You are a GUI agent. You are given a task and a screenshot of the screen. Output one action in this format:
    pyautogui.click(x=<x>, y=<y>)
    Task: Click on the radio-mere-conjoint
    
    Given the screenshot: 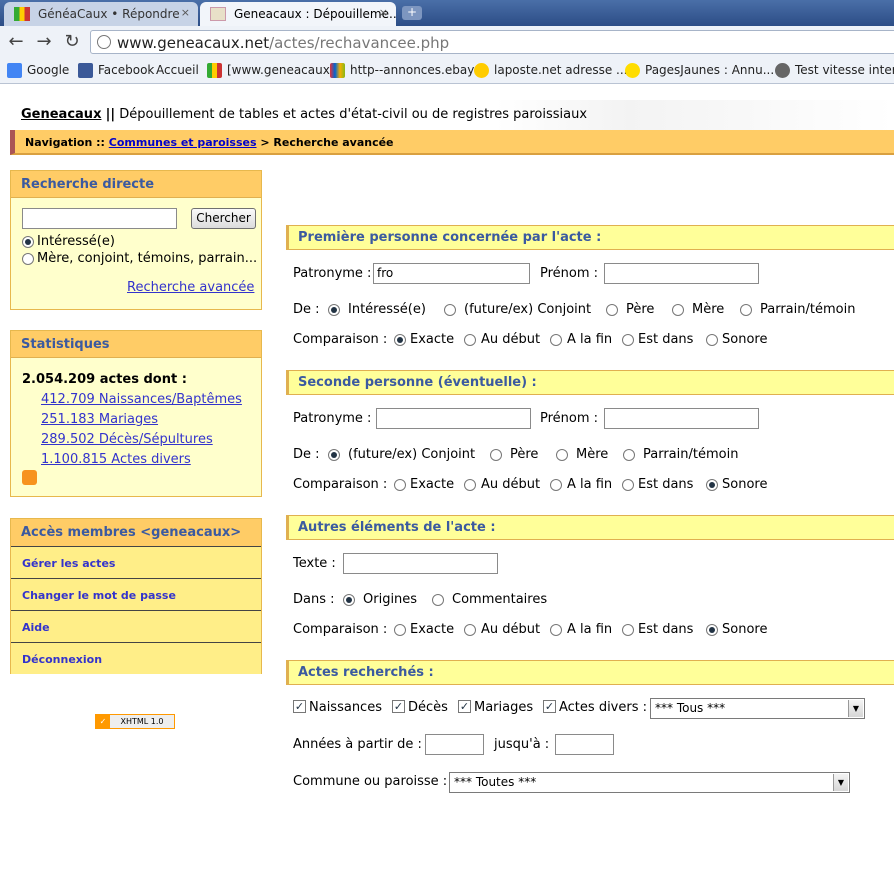 What is the action you would take?
    pyautogui.click(x=28, y=259)
    